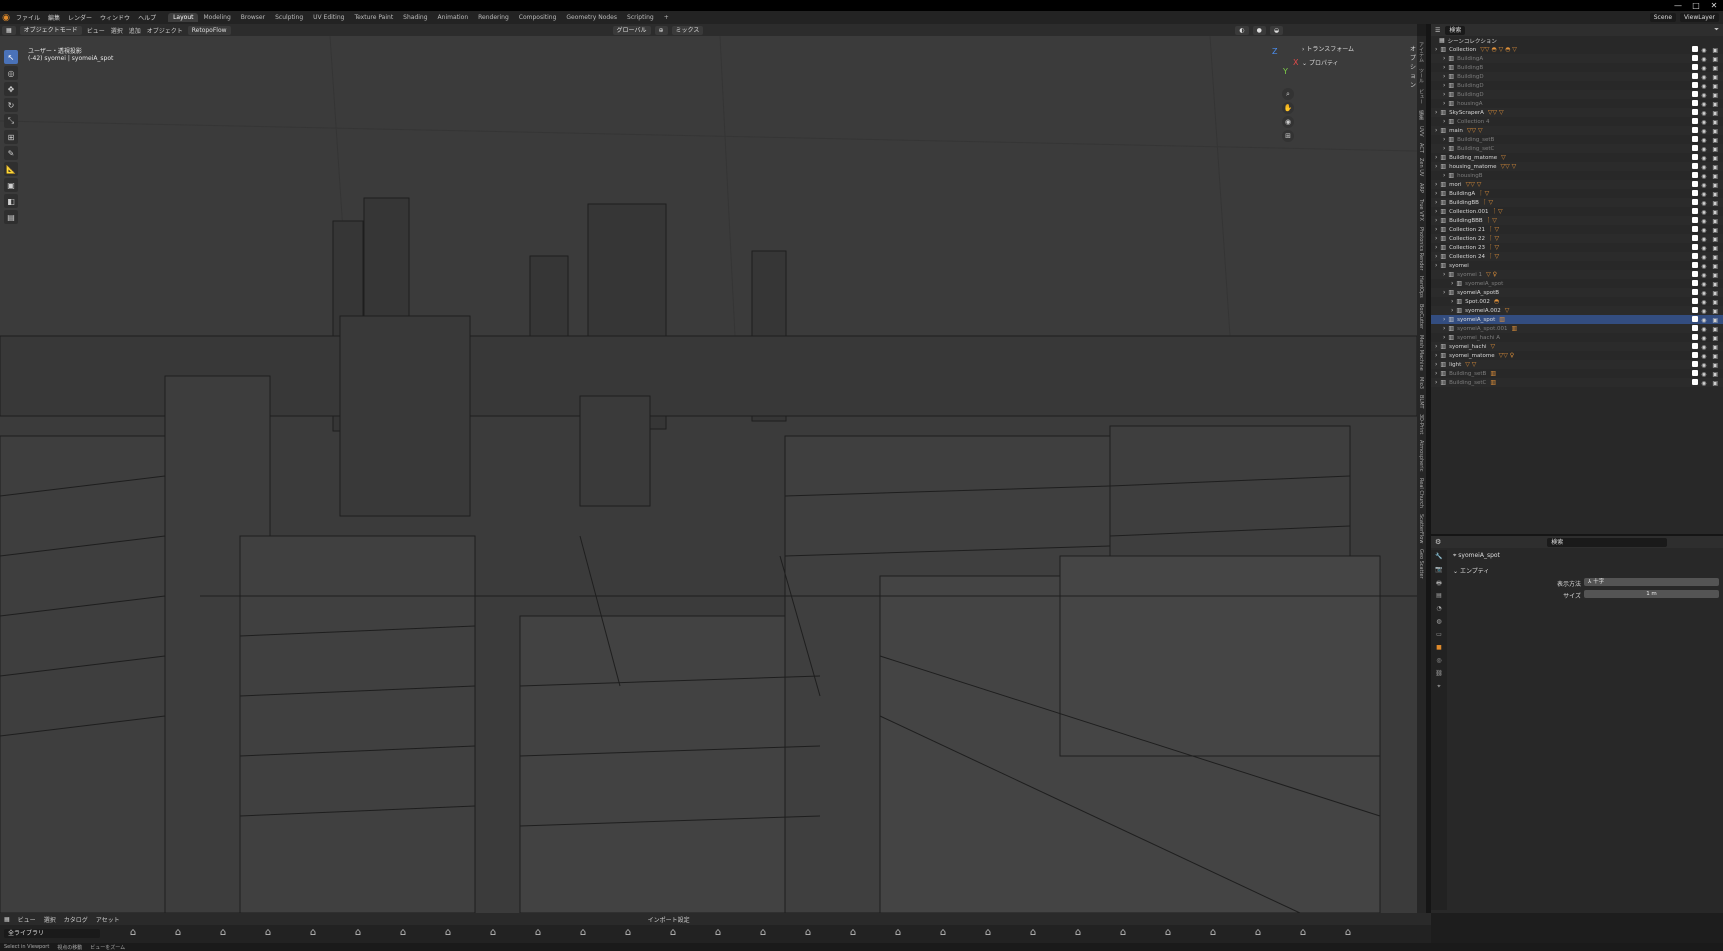 This screenshot has height=951, width=1723. I want to click on cursor-tool-icon: ◎, so click(11, 73).